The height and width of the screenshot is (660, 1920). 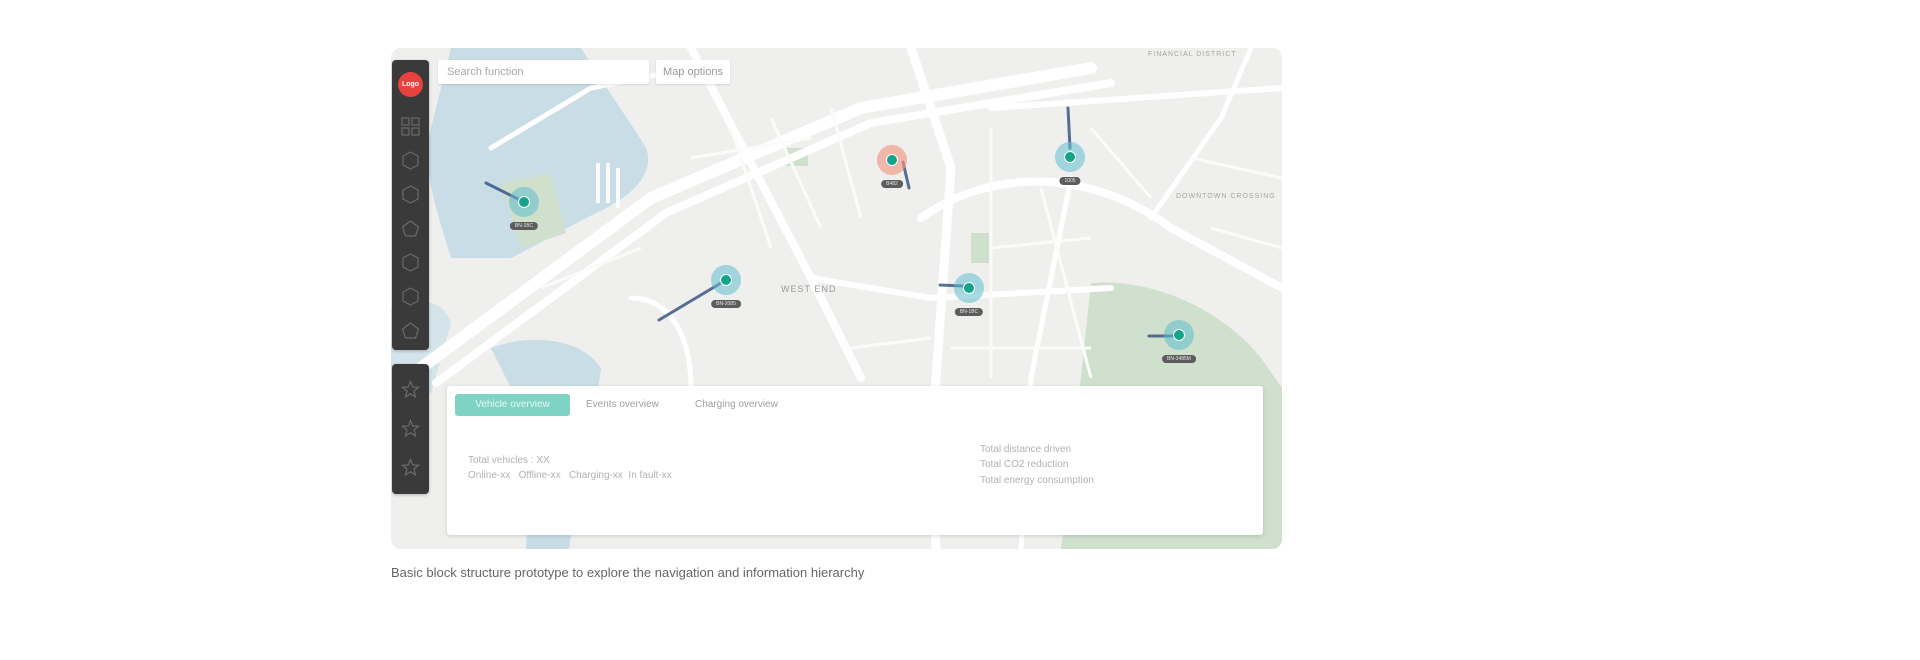 What do you see at coordinates (1037, 480) in the screenshot?
I see `total-energy-consumption: Total energy consumption` at bounding box center [1037, 480].